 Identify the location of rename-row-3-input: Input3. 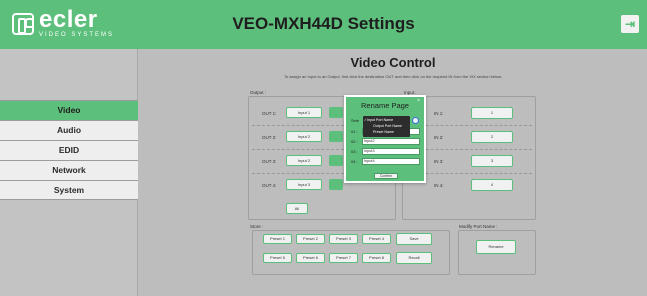
(391, 151).